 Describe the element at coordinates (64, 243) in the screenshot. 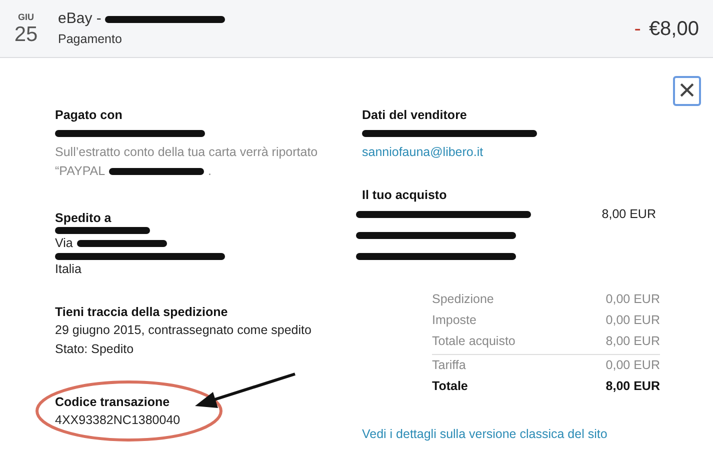

I see `address-line: Via` at that location.